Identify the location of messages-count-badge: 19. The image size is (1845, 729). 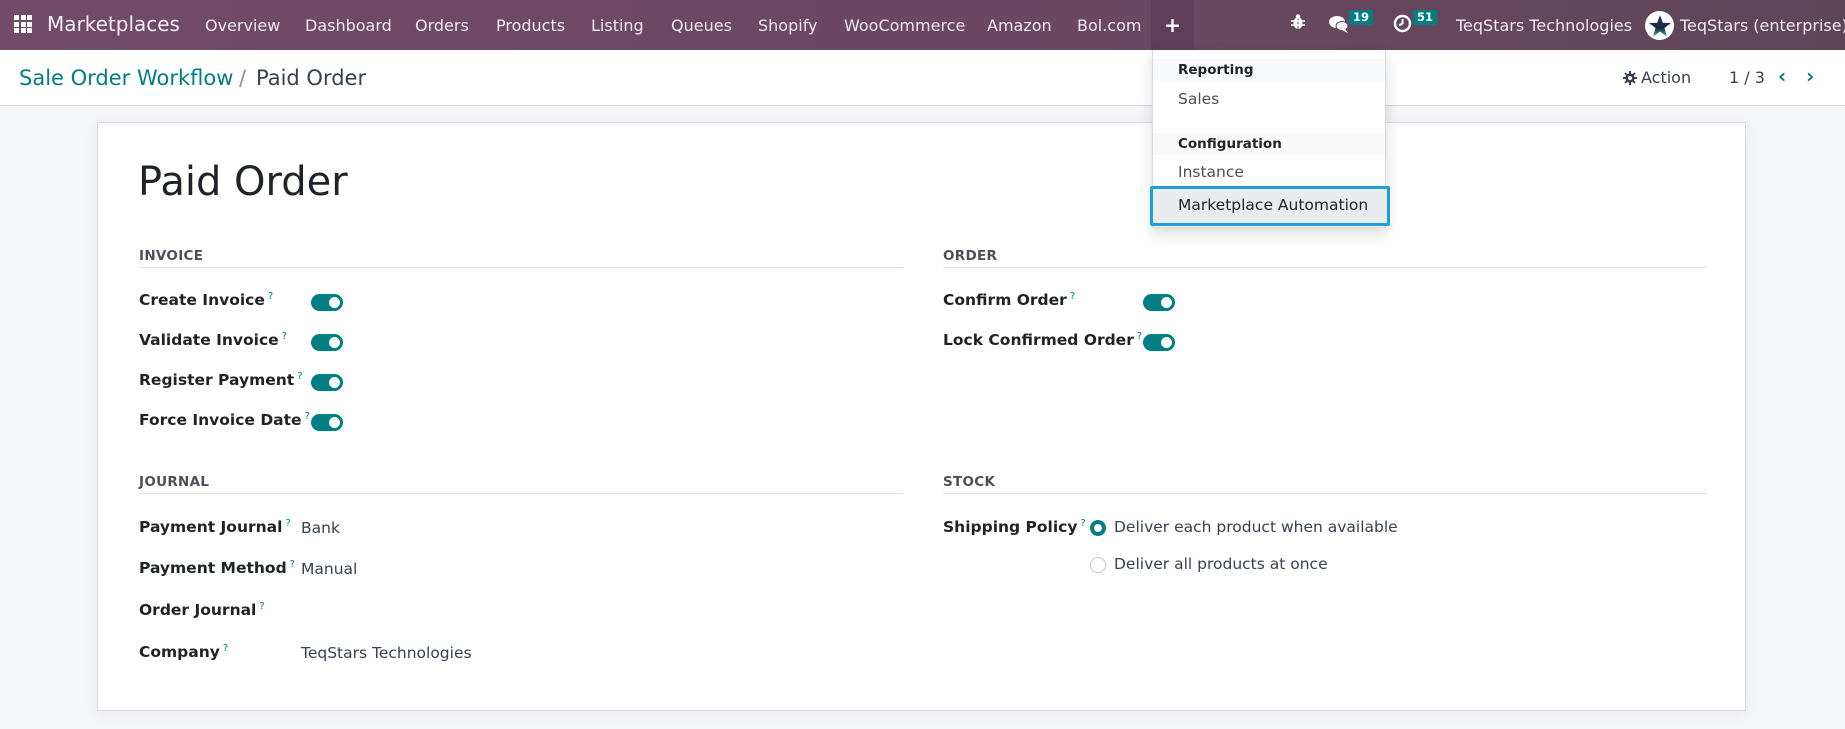
(1361, 17).